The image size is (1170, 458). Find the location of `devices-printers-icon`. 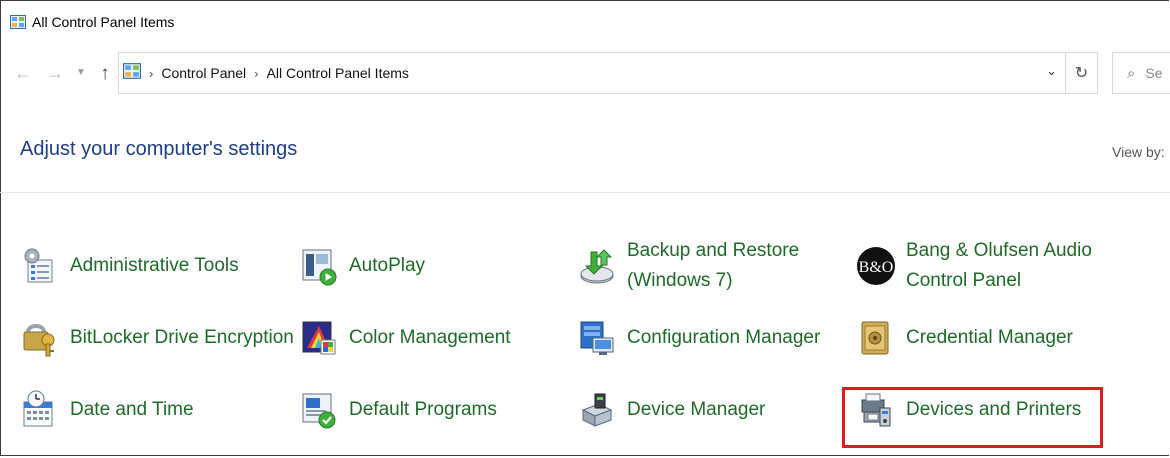

devices-printers-icon is located at coordinates (876, 410).